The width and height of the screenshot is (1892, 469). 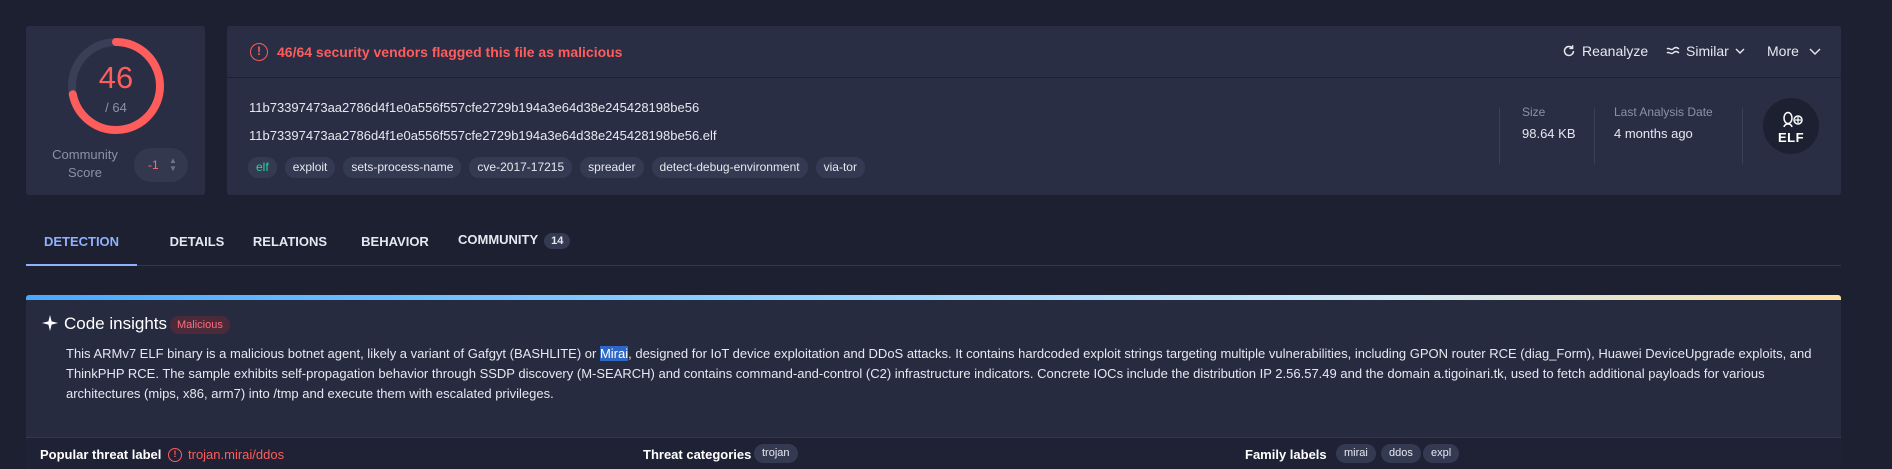 What do you see at coordinates (1441, 453) in the screenshot?
I see `family-chip: expl` at bounding box center [1441, 453].